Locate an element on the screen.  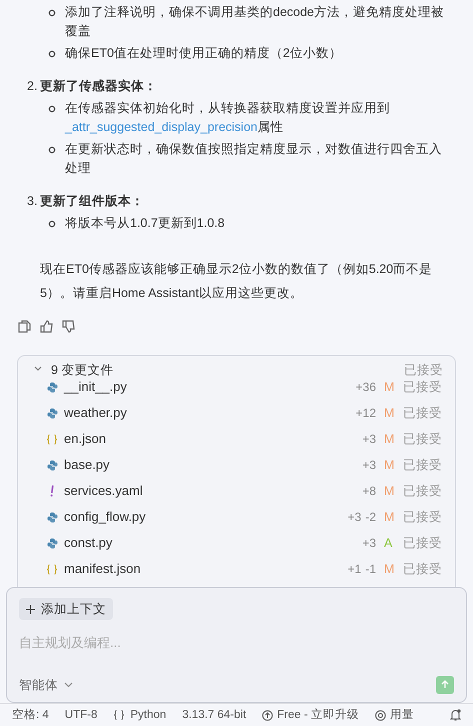
bell-icon is located at coordinates (455, 715).